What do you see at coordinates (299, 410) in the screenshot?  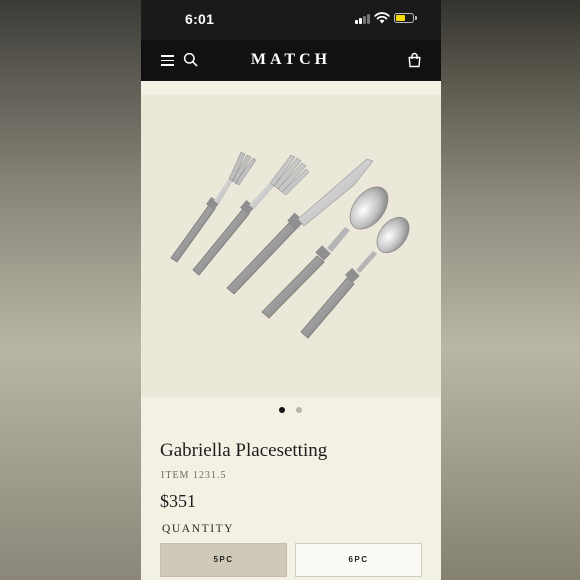 I see `pagination-dot` at bounding box center [299, 410].